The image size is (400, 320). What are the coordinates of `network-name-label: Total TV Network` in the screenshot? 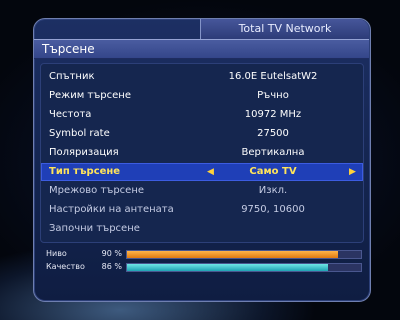 It's located at (285, 28).